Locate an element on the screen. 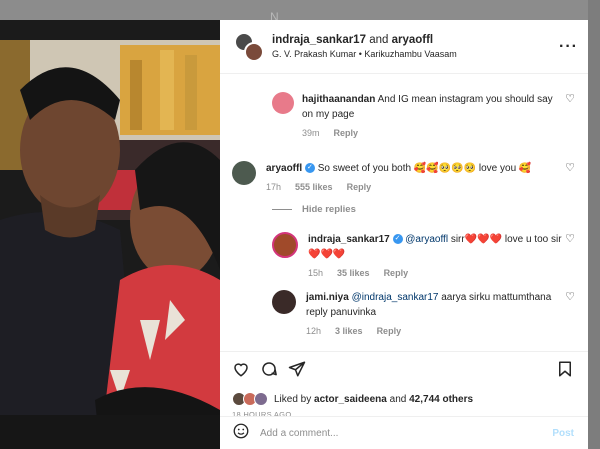  hide-replies-button: Hide replies is located at coordinates (314, 209).